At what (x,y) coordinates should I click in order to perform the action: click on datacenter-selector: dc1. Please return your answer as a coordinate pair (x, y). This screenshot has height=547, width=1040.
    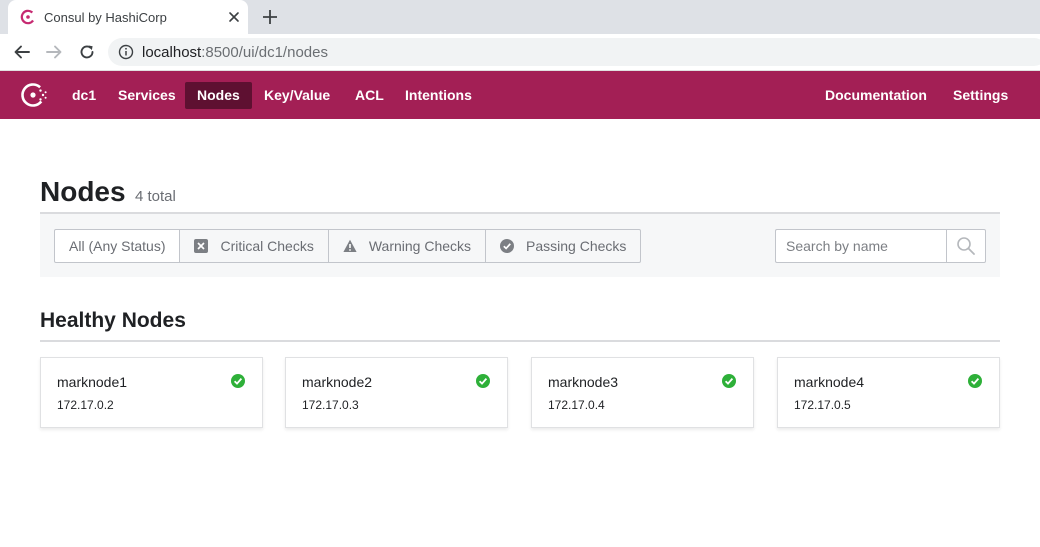
    Looking at the image, I should click on (84, 95).